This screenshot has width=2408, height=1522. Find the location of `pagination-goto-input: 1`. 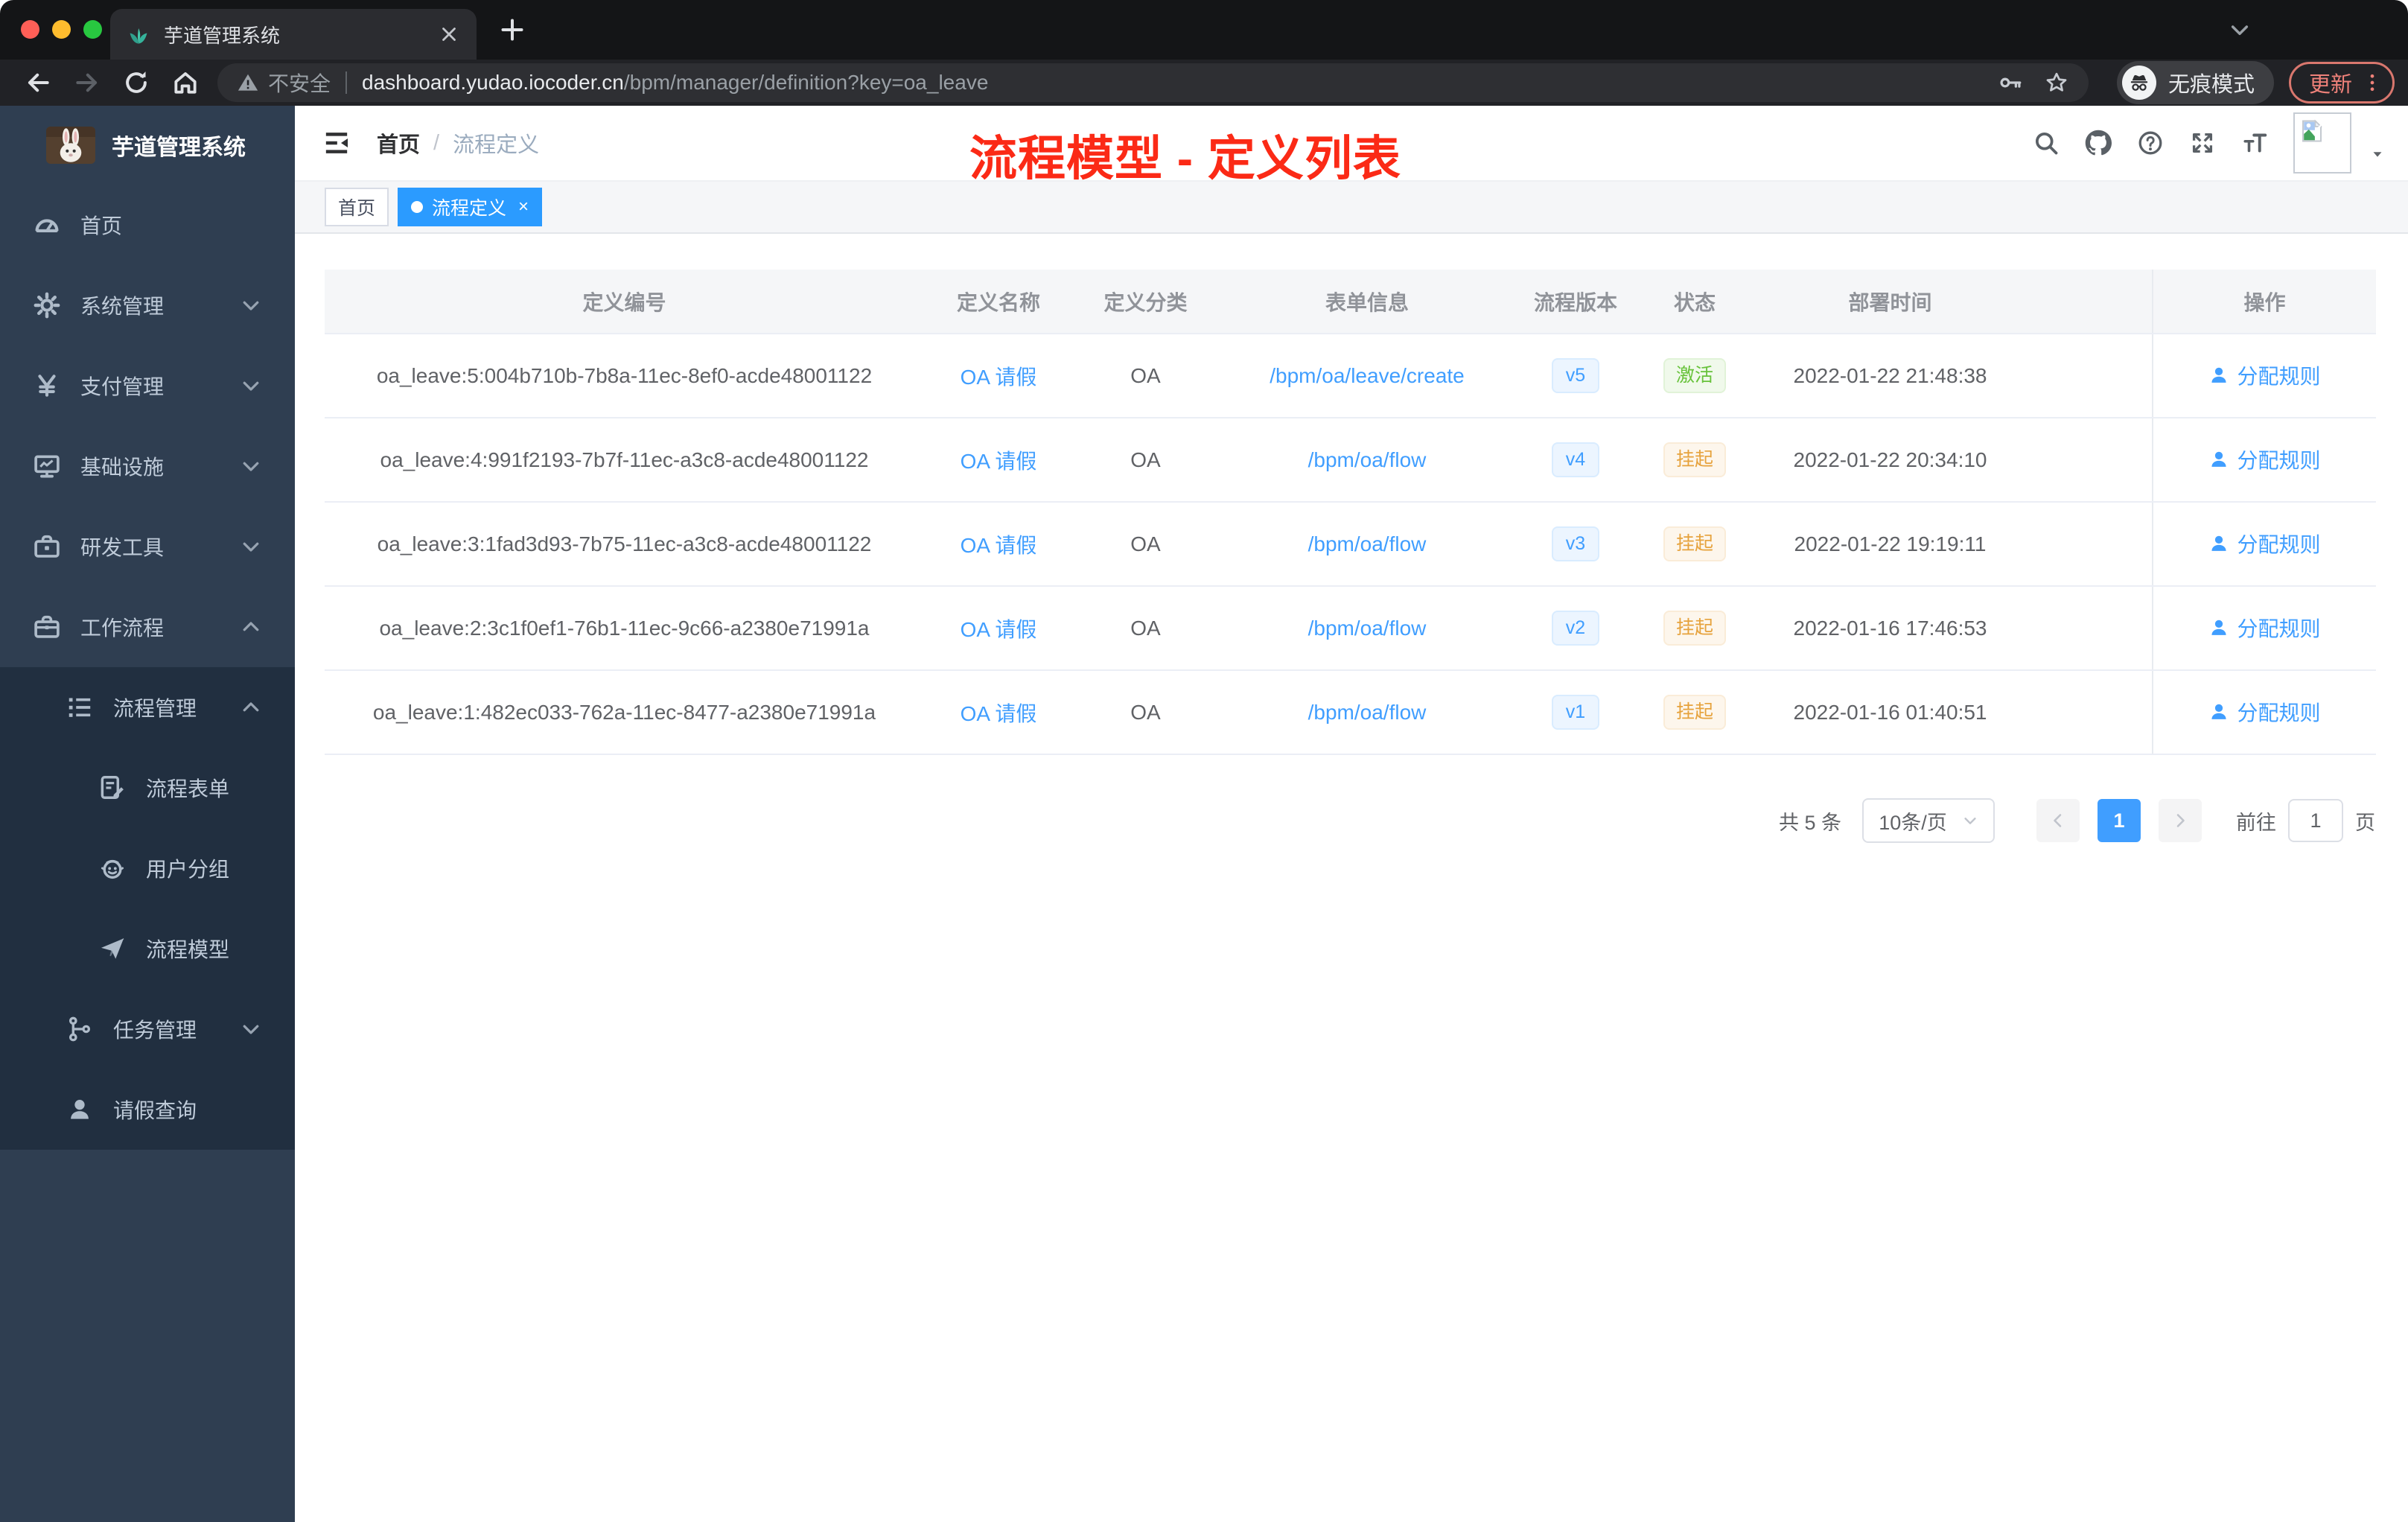

pagination-goto-input: 1 is located at coordinates (2315, 820).